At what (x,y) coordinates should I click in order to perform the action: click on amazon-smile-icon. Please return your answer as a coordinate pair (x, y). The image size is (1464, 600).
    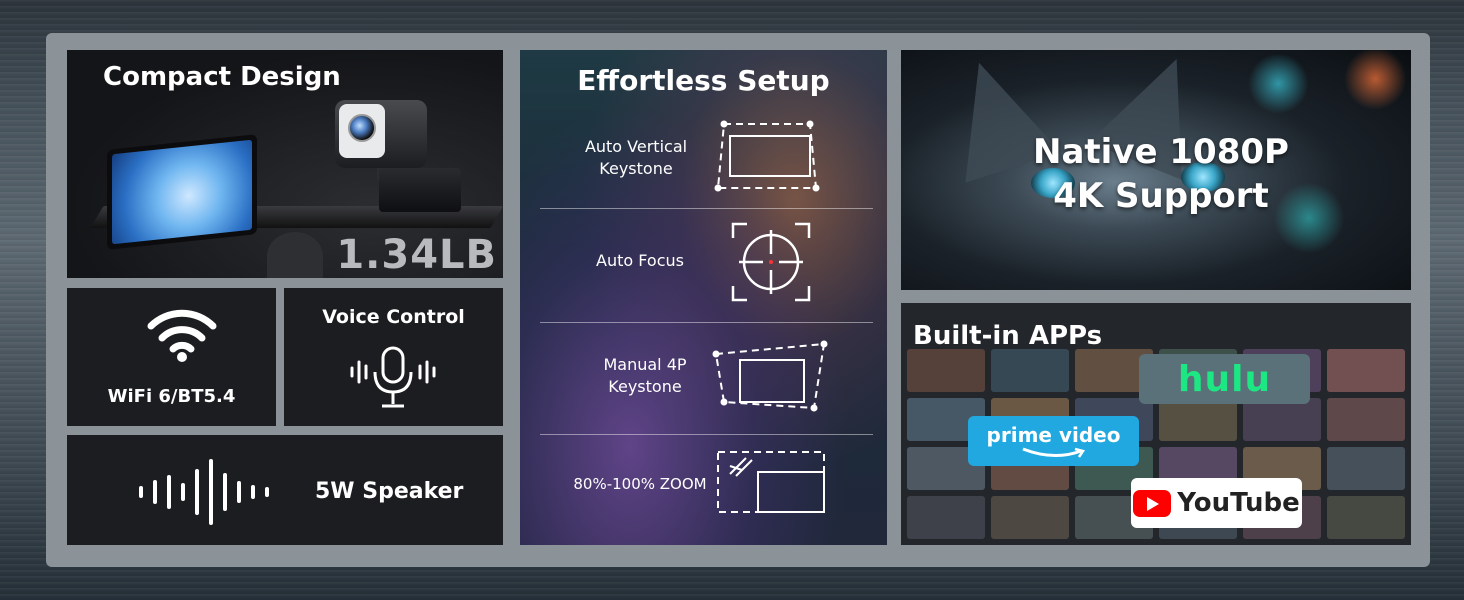
    Looking at the image, I should click on (1053, 452).